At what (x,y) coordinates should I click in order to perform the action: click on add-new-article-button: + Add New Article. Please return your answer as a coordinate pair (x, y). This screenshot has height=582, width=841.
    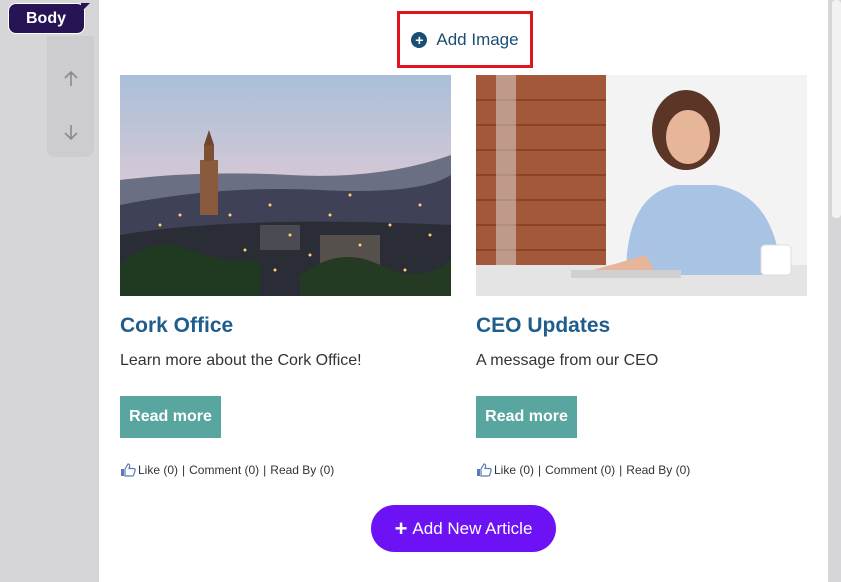
    Looking at the image, I should click on (463, 528).